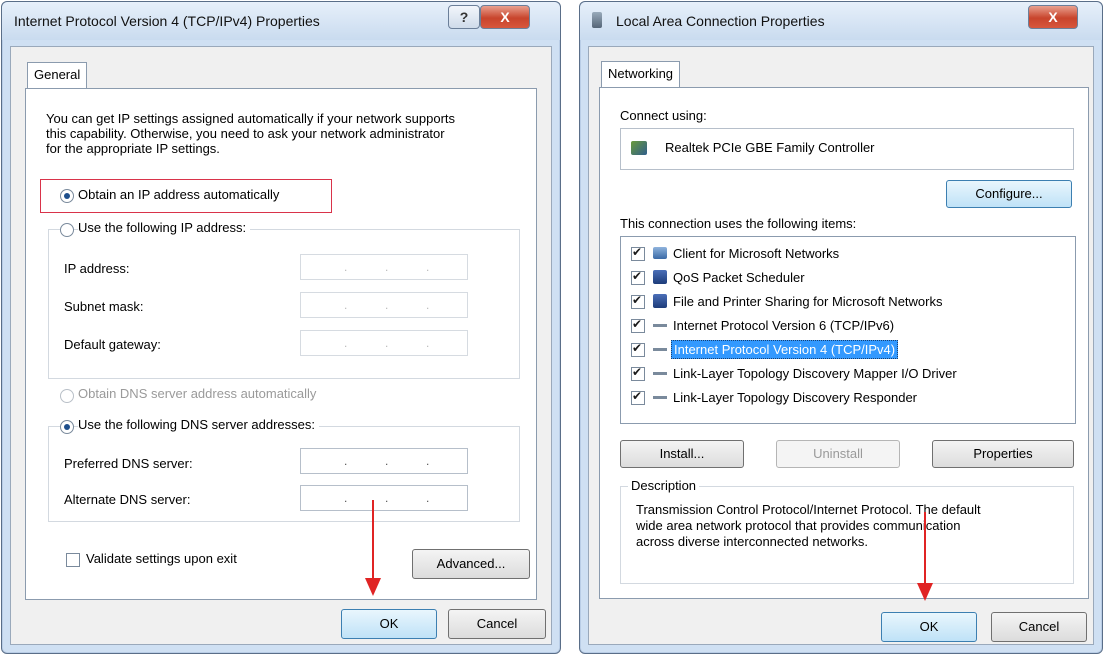 The width and height of the screenshot is (1105, 657). Describe the element at coordinates (112, 344) in the screenshot. I see `default-gateway-label: Default gateway:` at that location.